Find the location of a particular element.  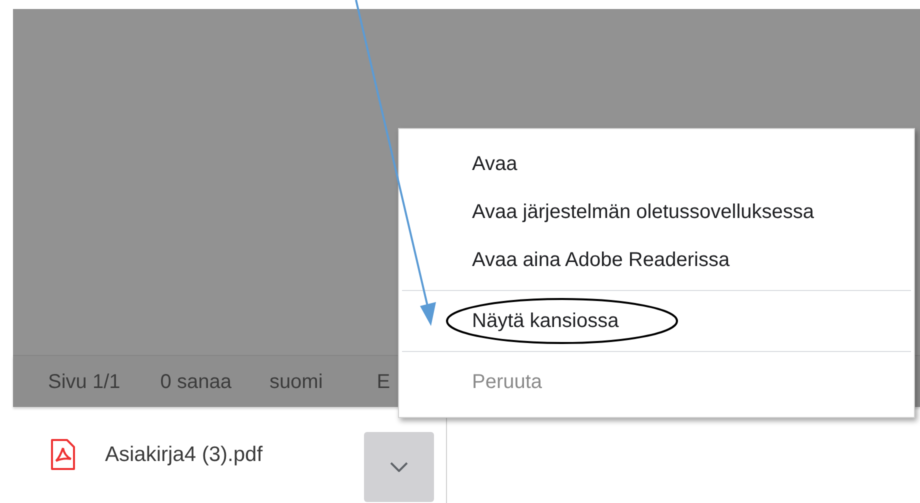

status-text: suomi is located at coordinates (296, 382).